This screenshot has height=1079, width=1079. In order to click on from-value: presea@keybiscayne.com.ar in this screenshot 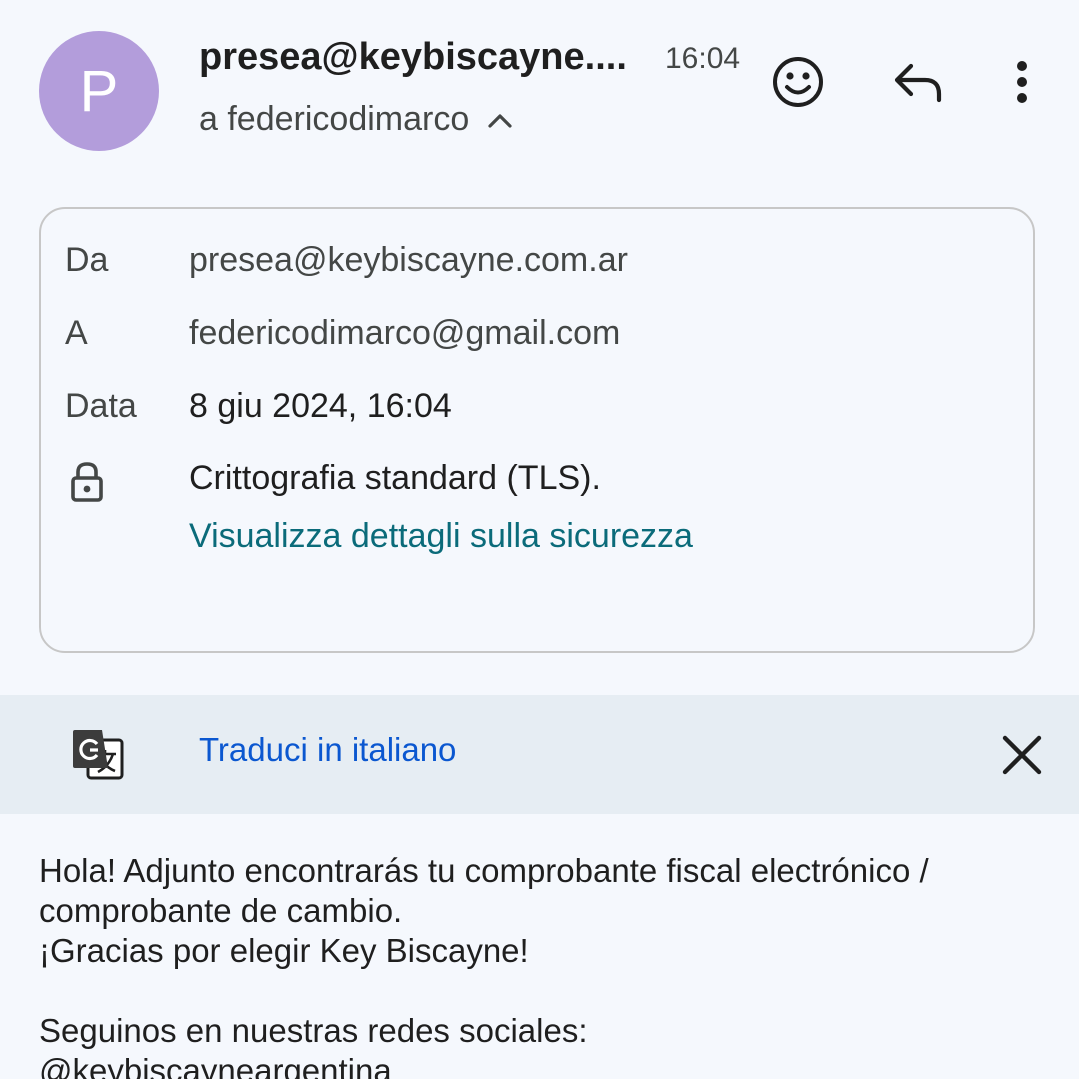, I will do `click(408, 260)`.